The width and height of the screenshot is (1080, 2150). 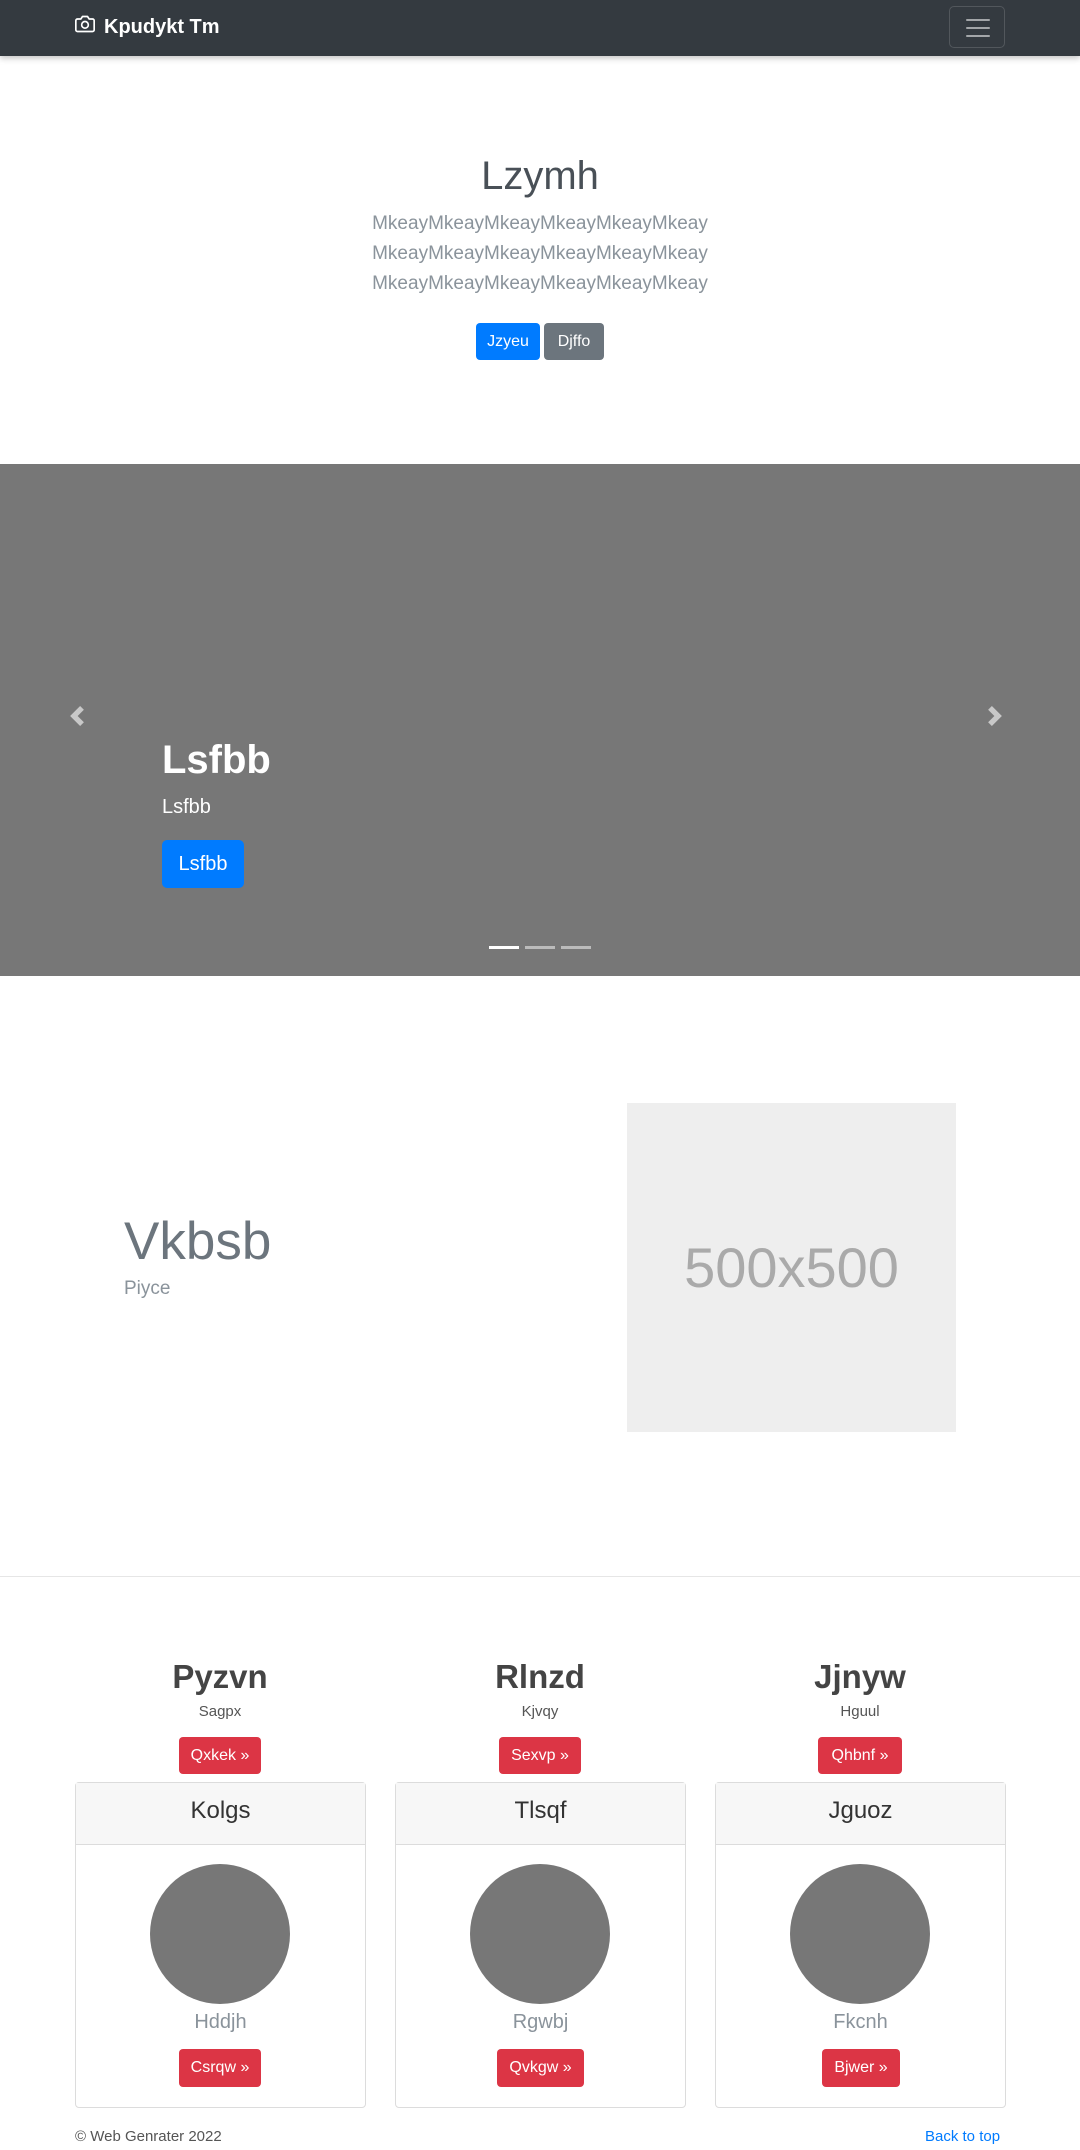 What do you see at coordinates (860, 1814) in the screenshot?
I see `card-header: Jguoz` at bounding box center [860, 1814].